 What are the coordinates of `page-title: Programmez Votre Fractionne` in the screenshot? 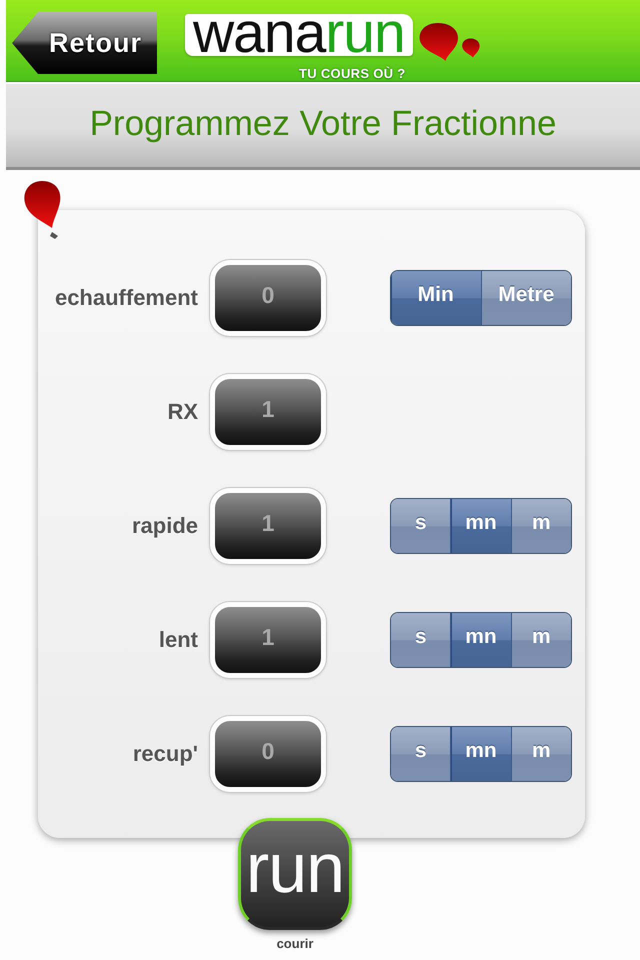 It's located at (323, 124).